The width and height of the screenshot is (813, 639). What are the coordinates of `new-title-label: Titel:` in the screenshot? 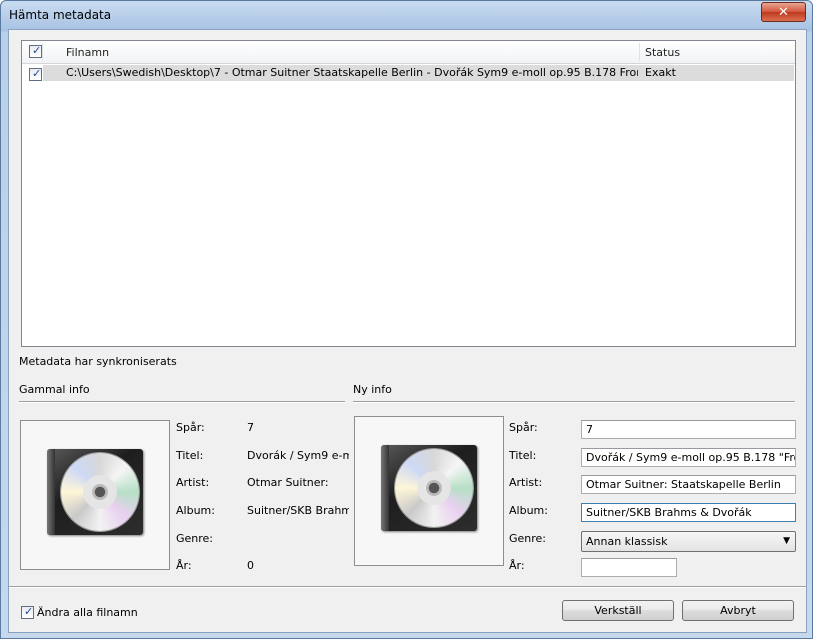 It's located at (523, 455).